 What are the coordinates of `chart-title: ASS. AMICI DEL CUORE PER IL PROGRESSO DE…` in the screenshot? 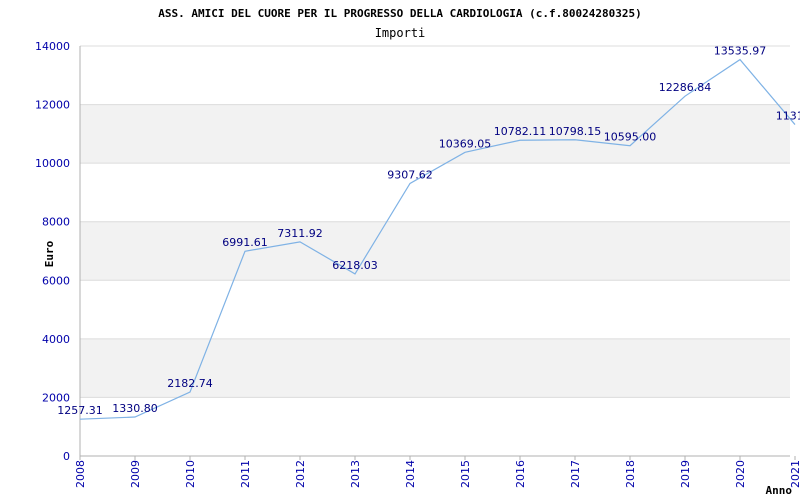 It's located at (399, 13).